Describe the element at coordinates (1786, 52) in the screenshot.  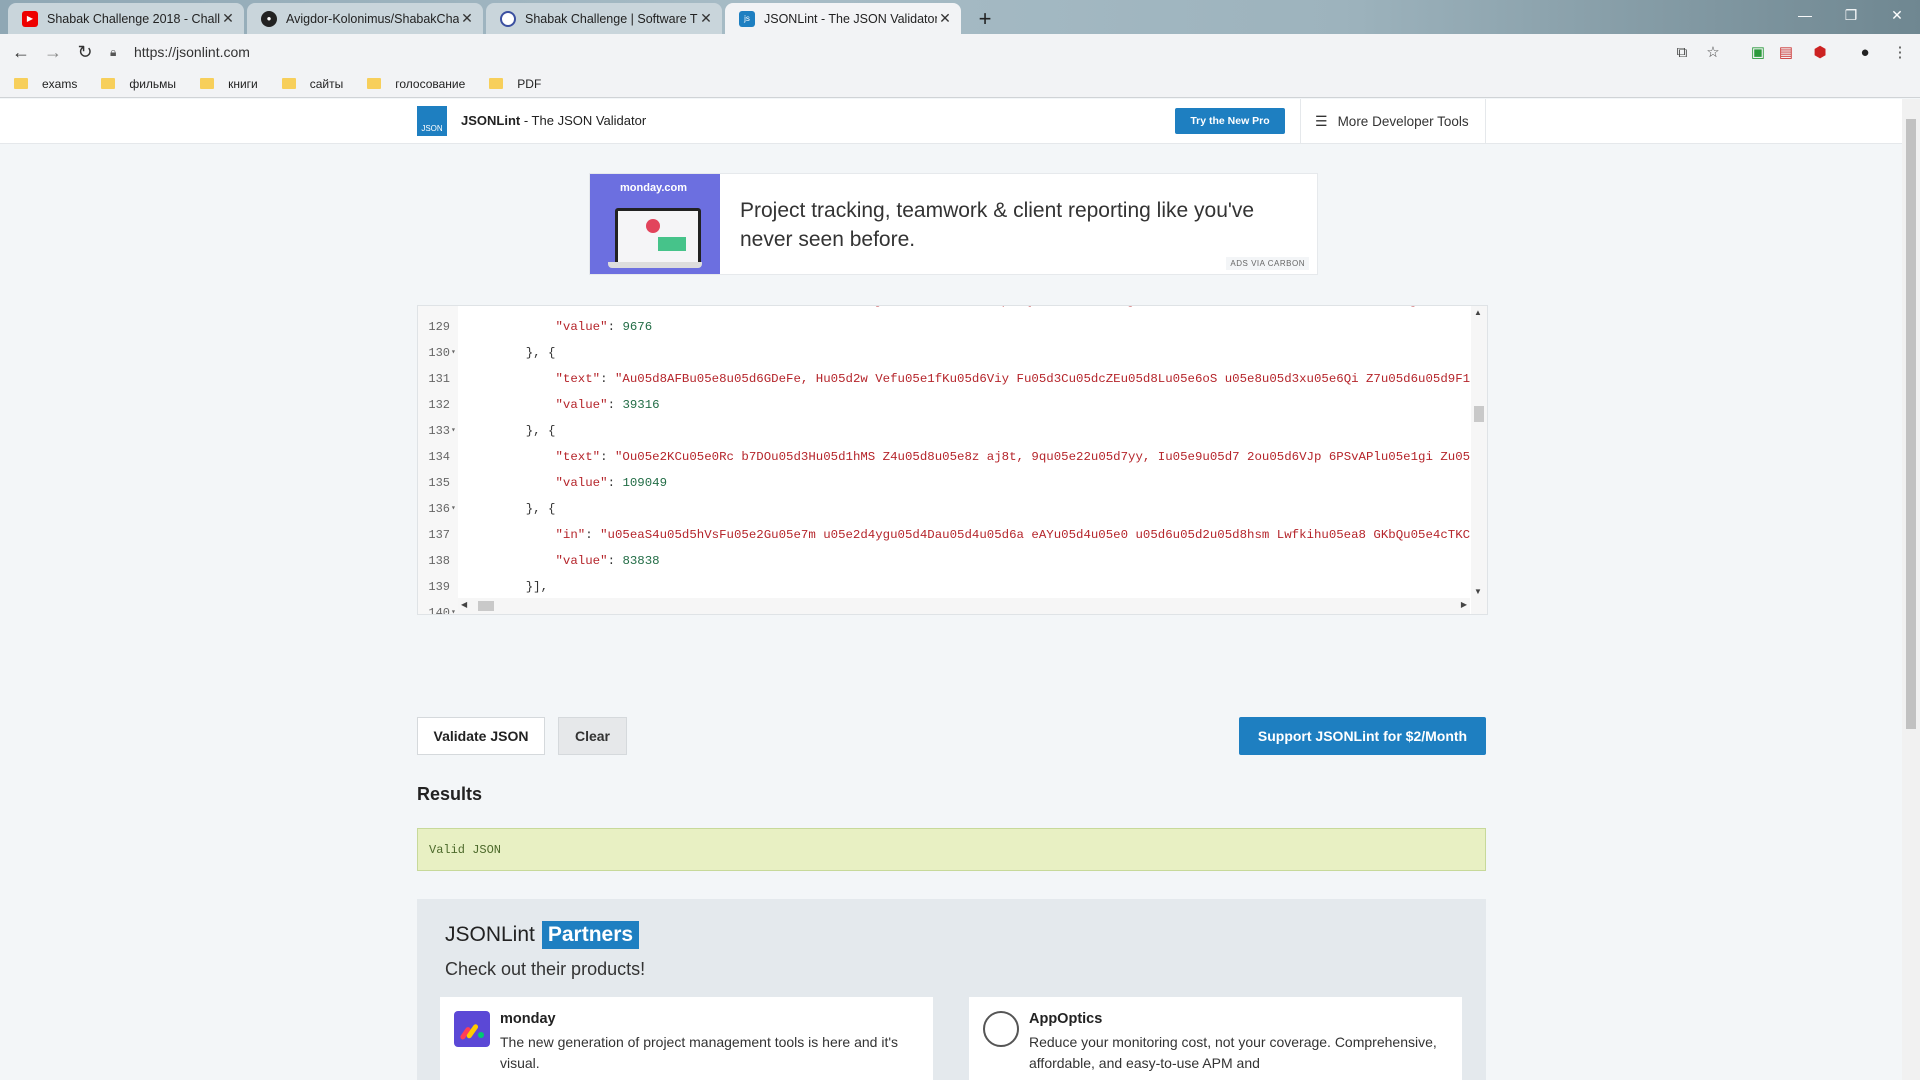
I see `extension-icon: ▤` at that location.